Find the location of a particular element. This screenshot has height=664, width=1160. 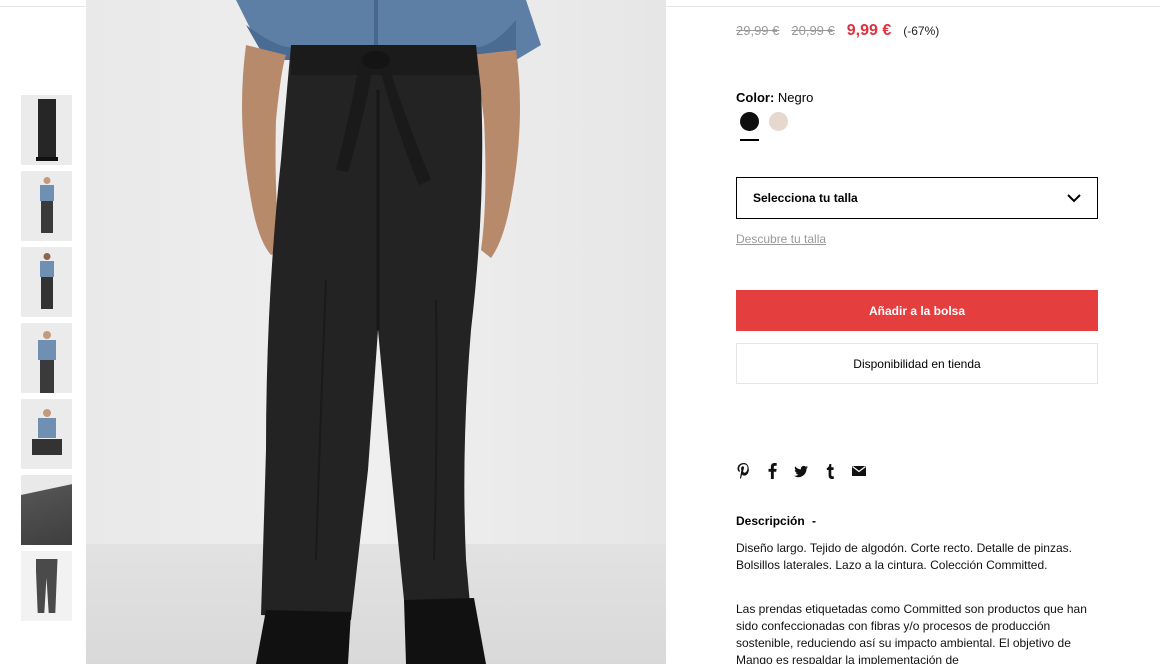

size-select: Selecciona tu talla is located at coordinates (917, 198).